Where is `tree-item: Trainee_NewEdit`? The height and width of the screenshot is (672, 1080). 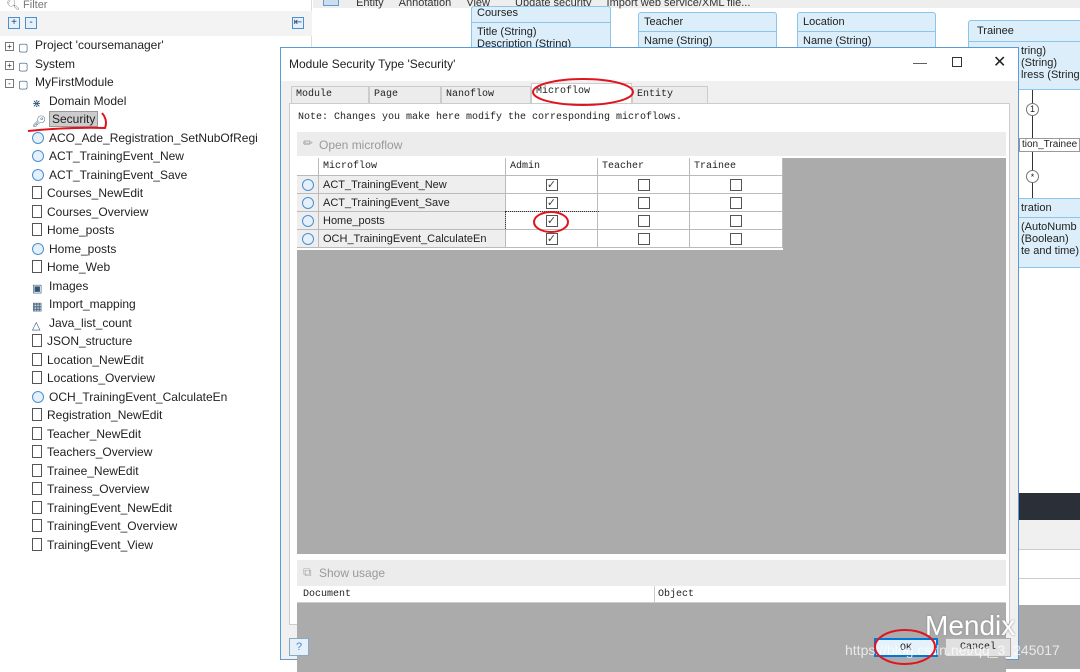
tree-item: Trainee_NewEdit is located at coordinates (156, 471).